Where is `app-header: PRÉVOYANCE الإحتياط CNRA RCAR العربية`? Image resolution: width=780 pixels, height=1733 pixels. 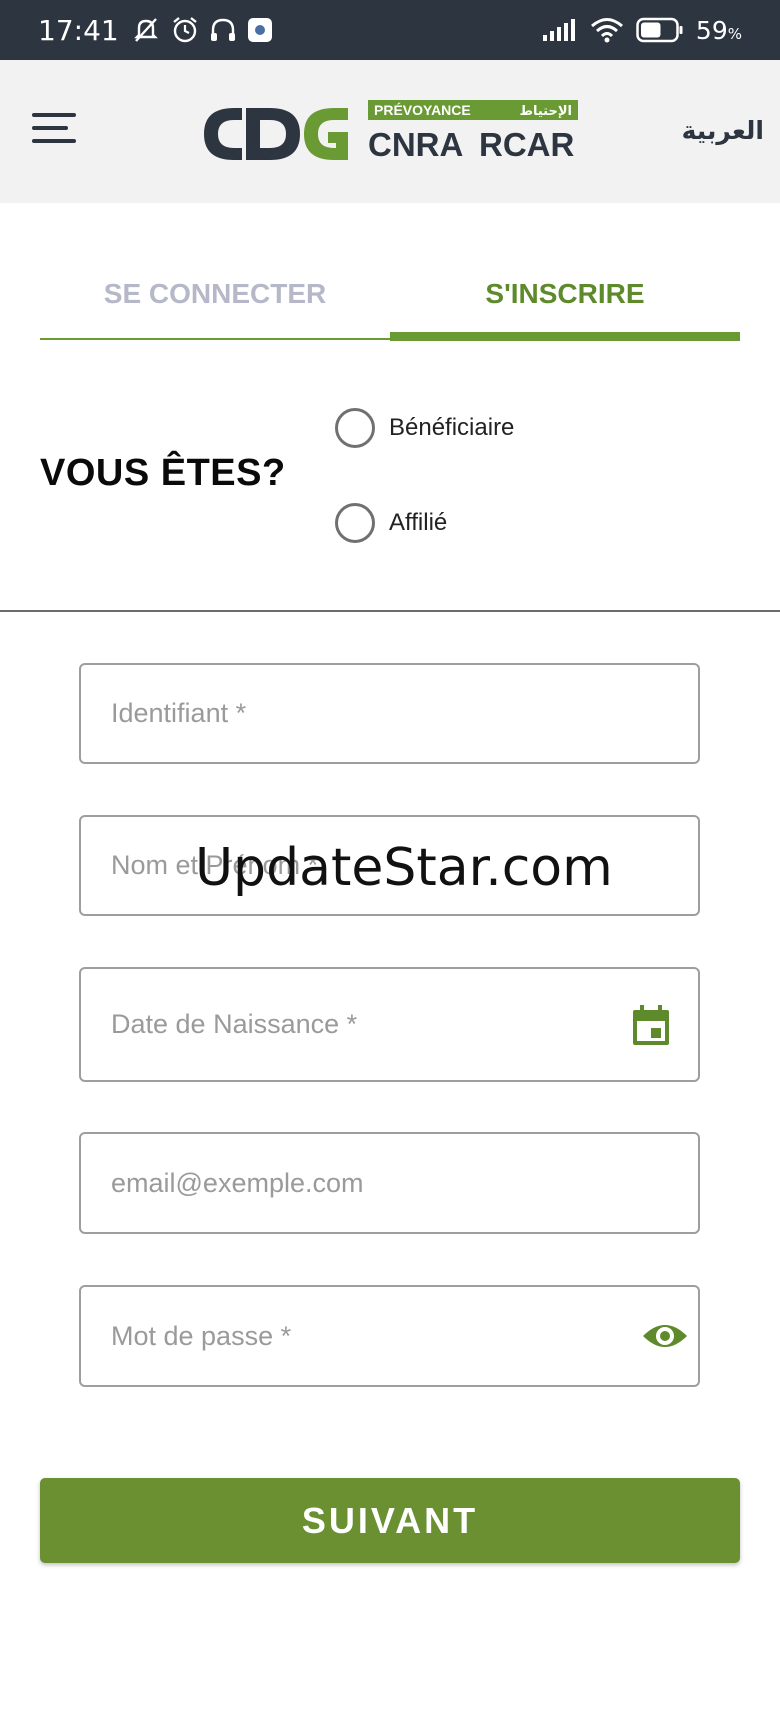 app-header: PRÉVOYANCE الإحتياط CNRA RCAR العربية is located at coordinates (390, 131).